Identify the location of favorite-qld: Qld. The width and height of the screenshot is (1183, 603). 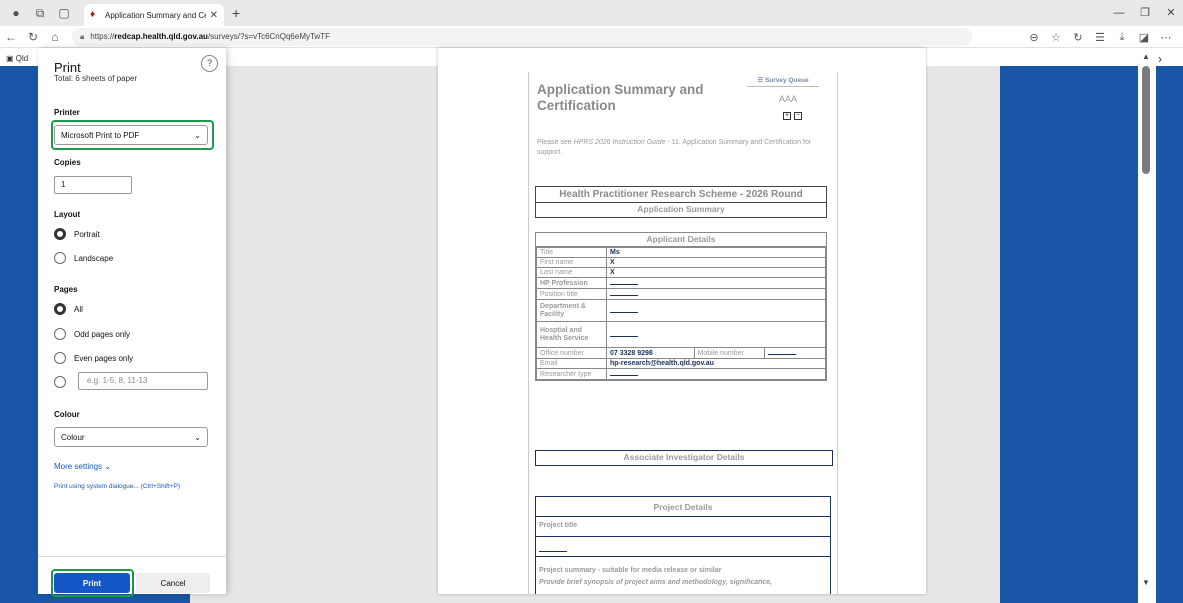
(22, 58).